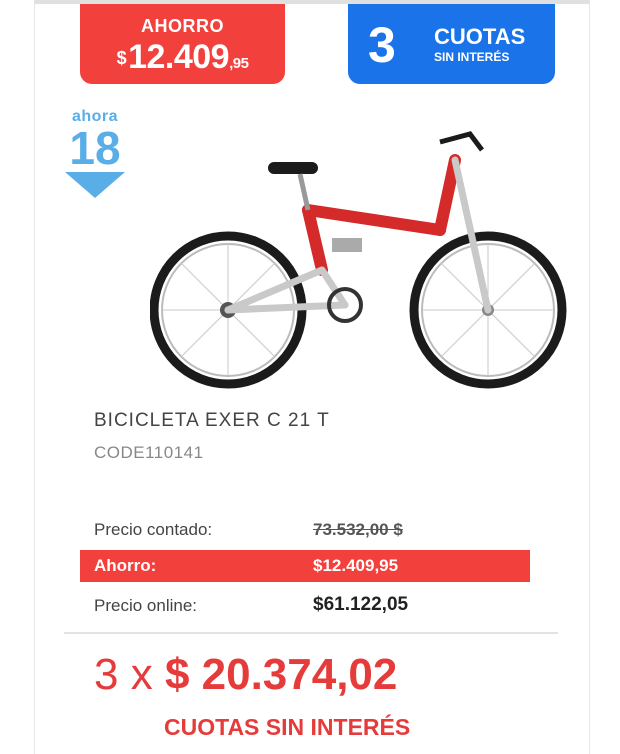 The width and height of the screenshot is (620, 754). I want to click on ahorro-badge-decimals: ,95, so click(239, 63).